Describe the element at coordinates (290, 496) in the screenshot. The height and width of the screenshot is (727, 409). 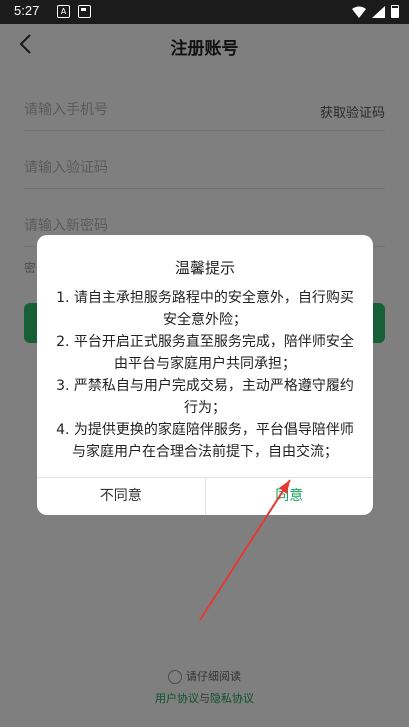
I see `agree-button: 同意` at that location.